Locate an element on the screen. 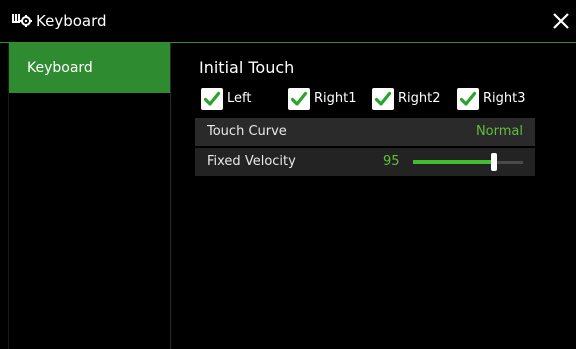  checkbox-right1: Right1 is located at coordinates (322, 99).